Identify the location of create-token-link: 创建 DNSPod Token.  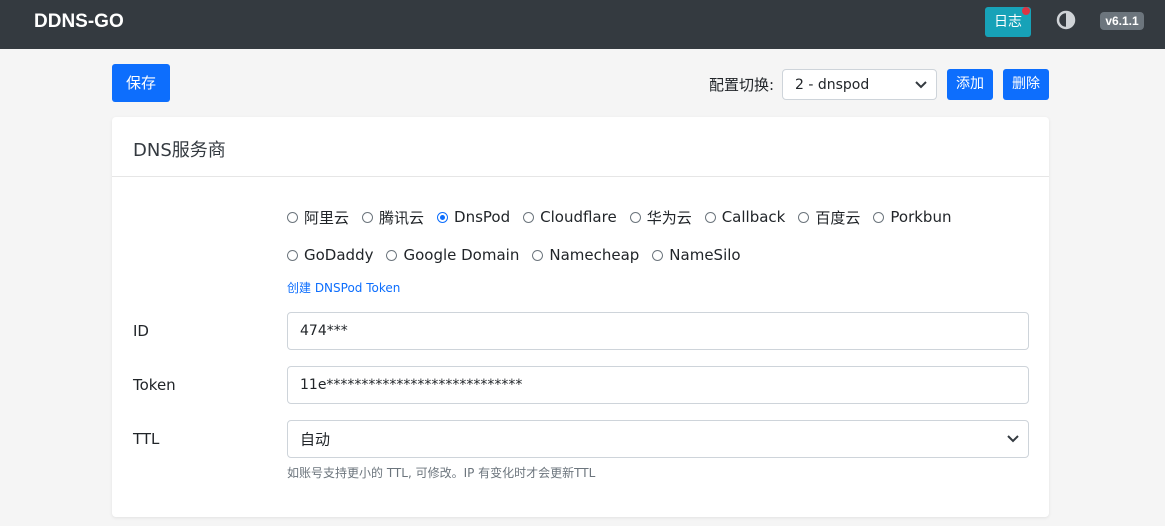
(343, 287).